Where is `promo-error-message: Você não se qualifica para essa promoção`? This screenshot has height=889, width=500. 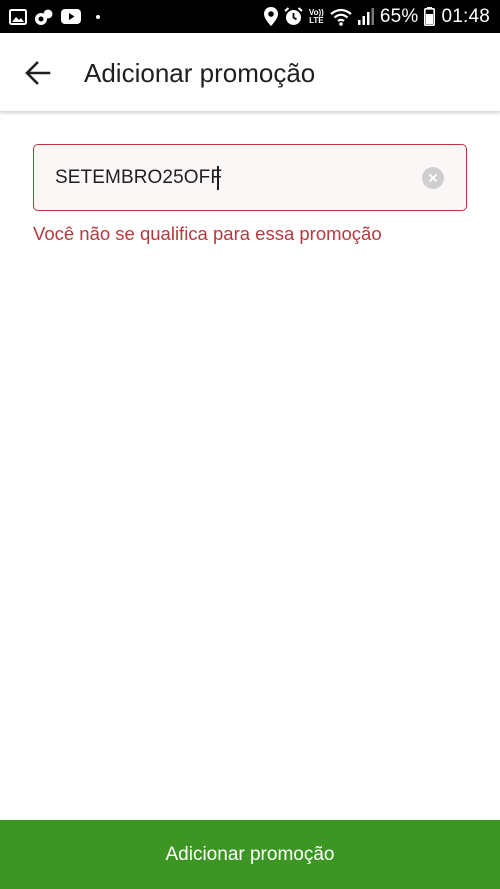
promo-error-message: Você não se qualifica para essa promoção is located at coordinates (207, 233).